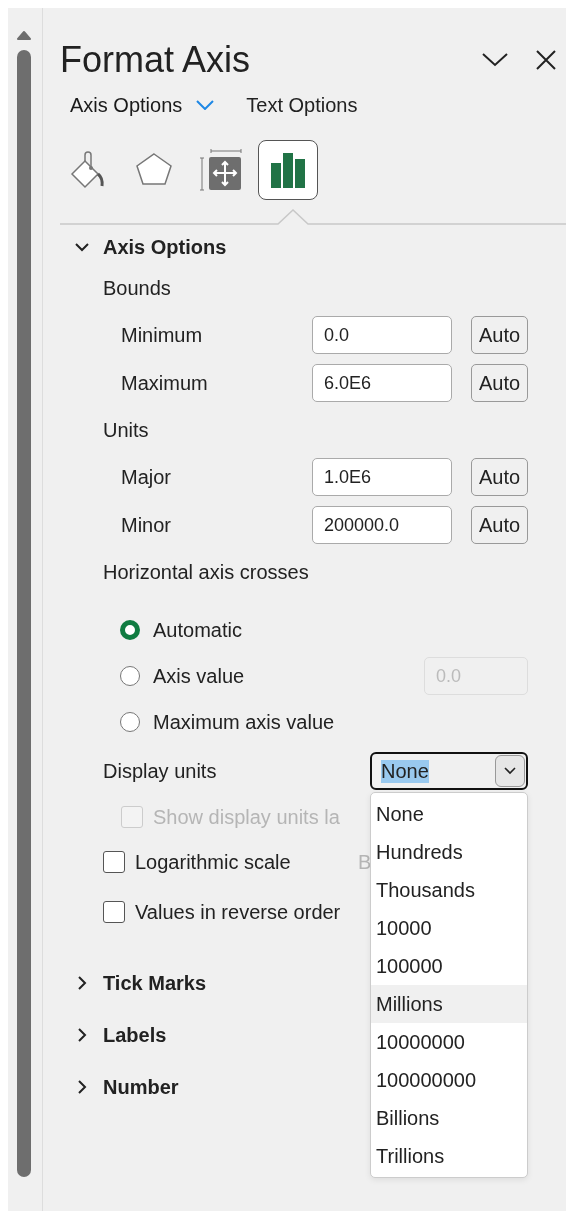  Describe the element at coordinates (246, 862) in the screenshot. I see `checkbox-label: Logarithmic scale` at that location.